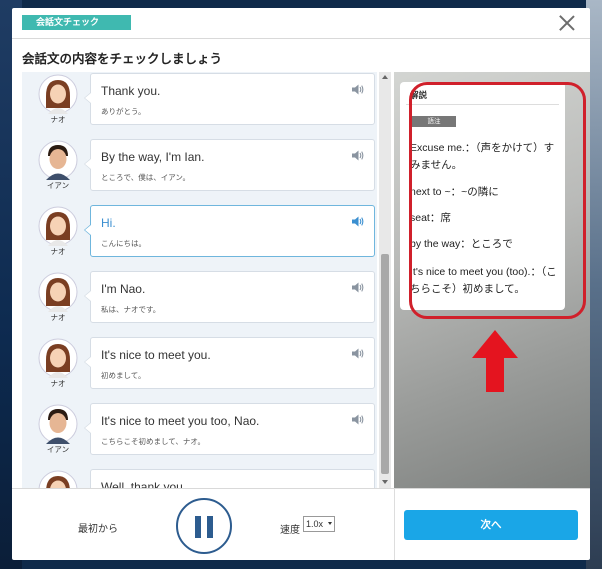 This screenshot has width=602, height=569. What do you see at coordinates (301, 488) in the screenshot?
I see `footer-divider` at bounding box center [301, 488].